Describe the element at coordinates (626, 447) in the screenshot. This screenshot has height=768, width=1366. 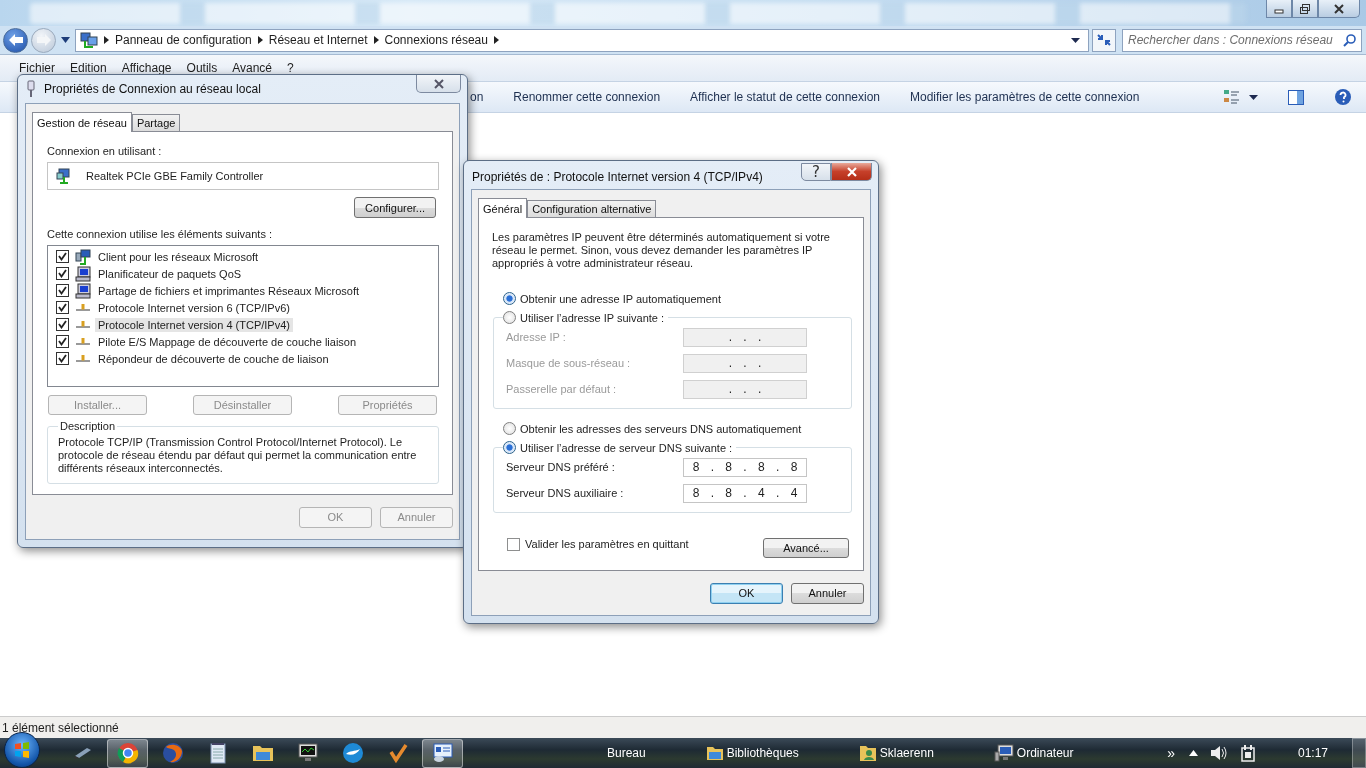
I see `option-label: Utiliser l’adresse de serveur DNS suivante :` at that location.